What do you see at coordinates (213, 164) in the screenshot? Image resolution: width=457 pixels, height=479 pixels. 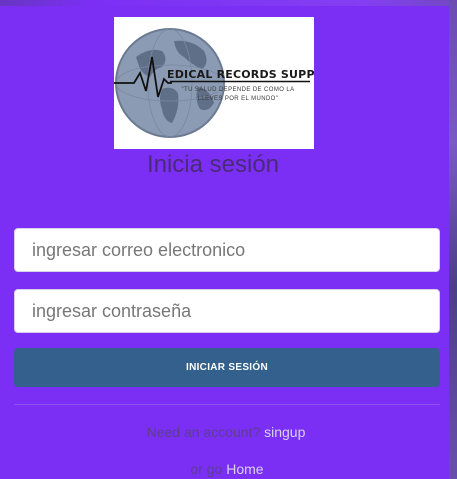 I see `page-title: Inicia sesión` at bounding box center [213, 164].